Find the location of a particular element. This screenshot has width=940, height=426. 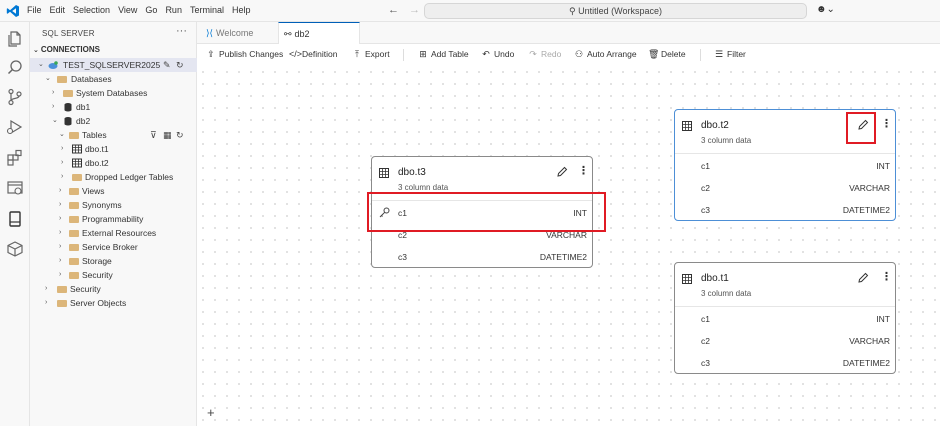

command-center-search: ⚲ Untitled (Workspace) is located at coordinates (615, 11).